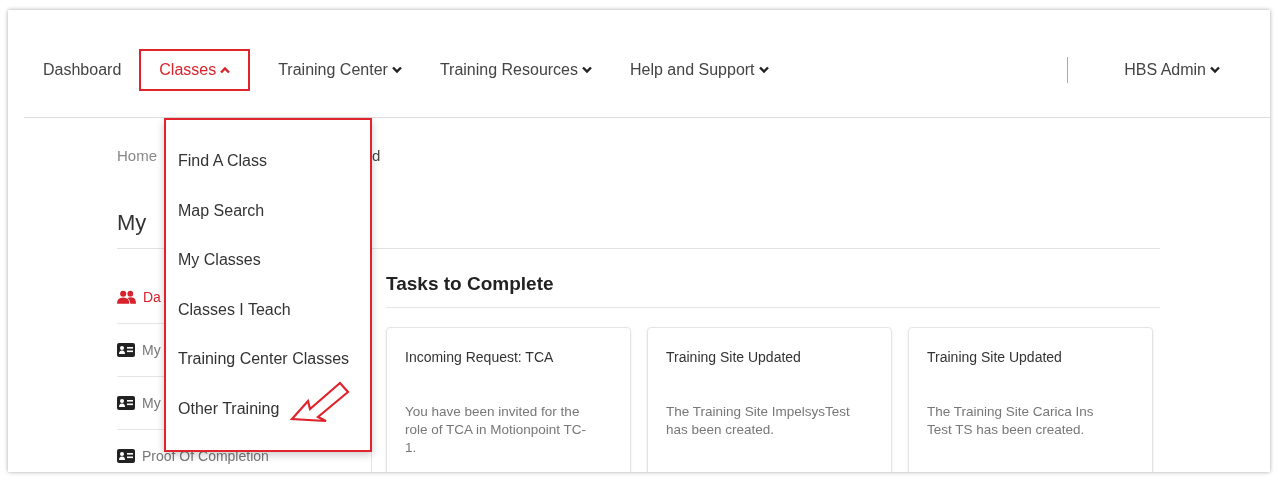 This screenshot has height=489, width=1278. Describe the element at coordinates (221, 210) in the screenshot. I see `menu-item: Map Search` at that location.